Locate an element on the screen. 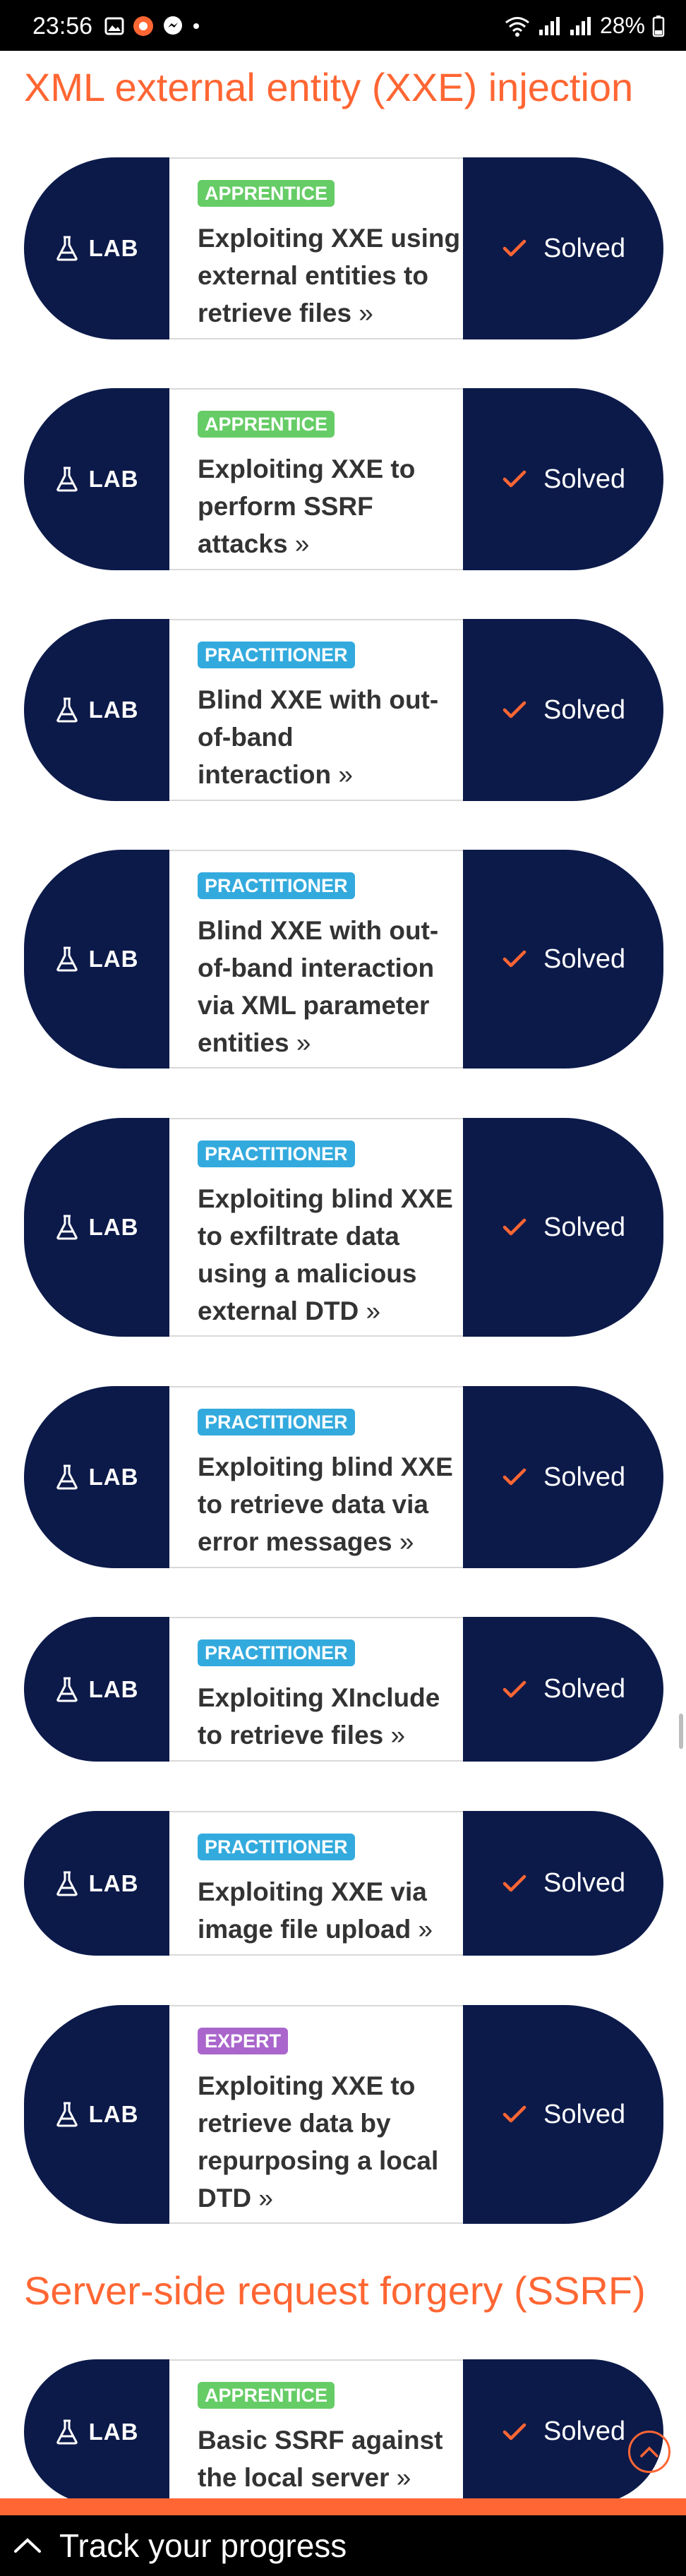 The width and height of the screenshot is (686, 2576). section-title-ssrf: Server-side request forgery (SSRF) is located at coordinates (335, 2290).